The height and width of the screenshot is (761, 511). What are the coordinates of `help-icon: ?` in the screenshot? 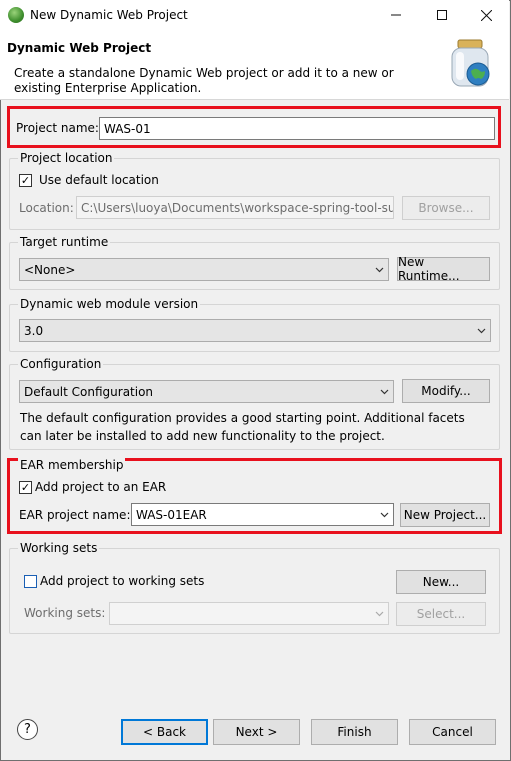 It's located at (27, 729).